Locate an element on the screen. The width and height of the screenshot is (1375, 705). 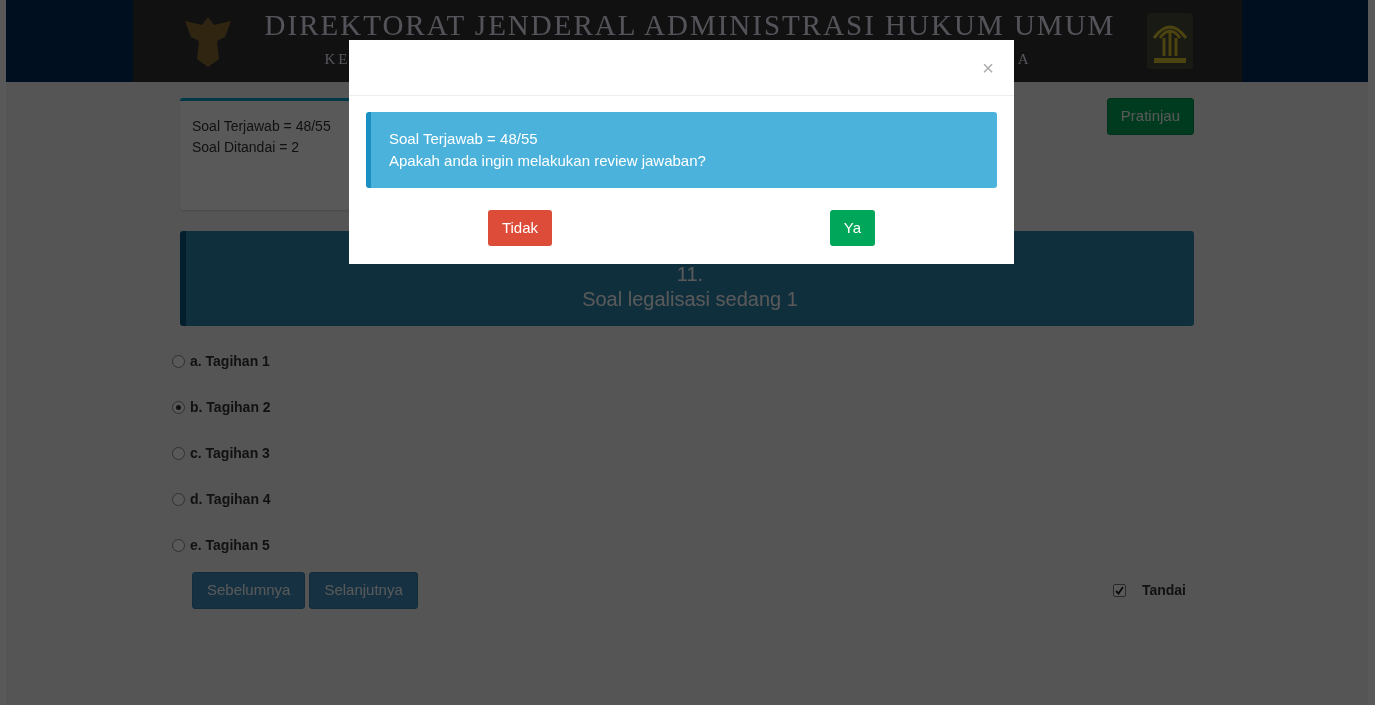
summary-line: Soal Ditandai = 2 is located at coordinates (246, 147).